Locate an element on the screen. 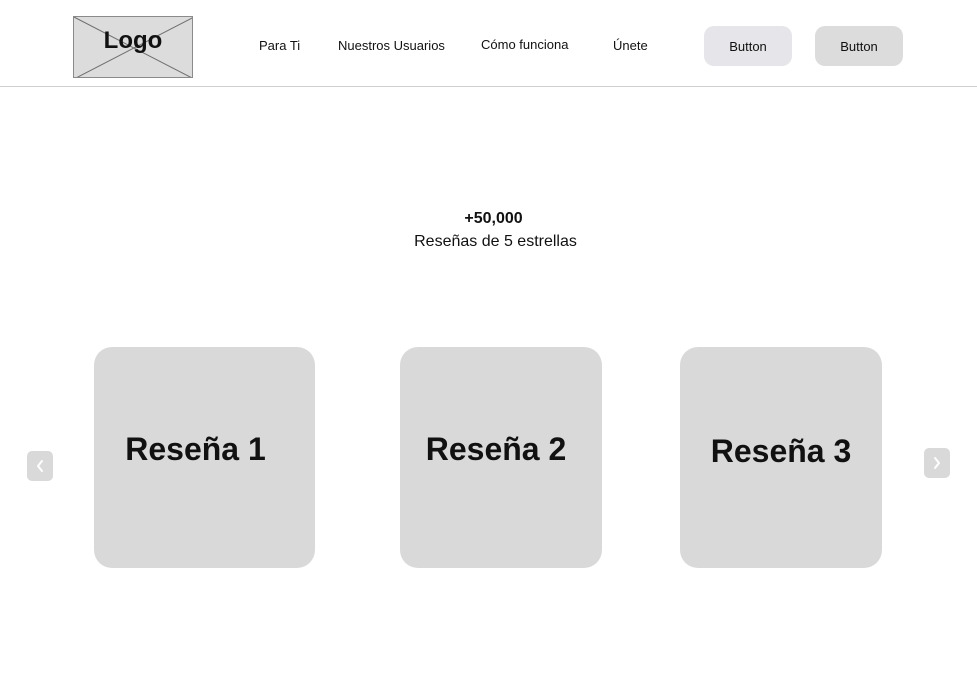 The image size is (977, 693). chevron-right-icon is located at coordinates (937, 463).